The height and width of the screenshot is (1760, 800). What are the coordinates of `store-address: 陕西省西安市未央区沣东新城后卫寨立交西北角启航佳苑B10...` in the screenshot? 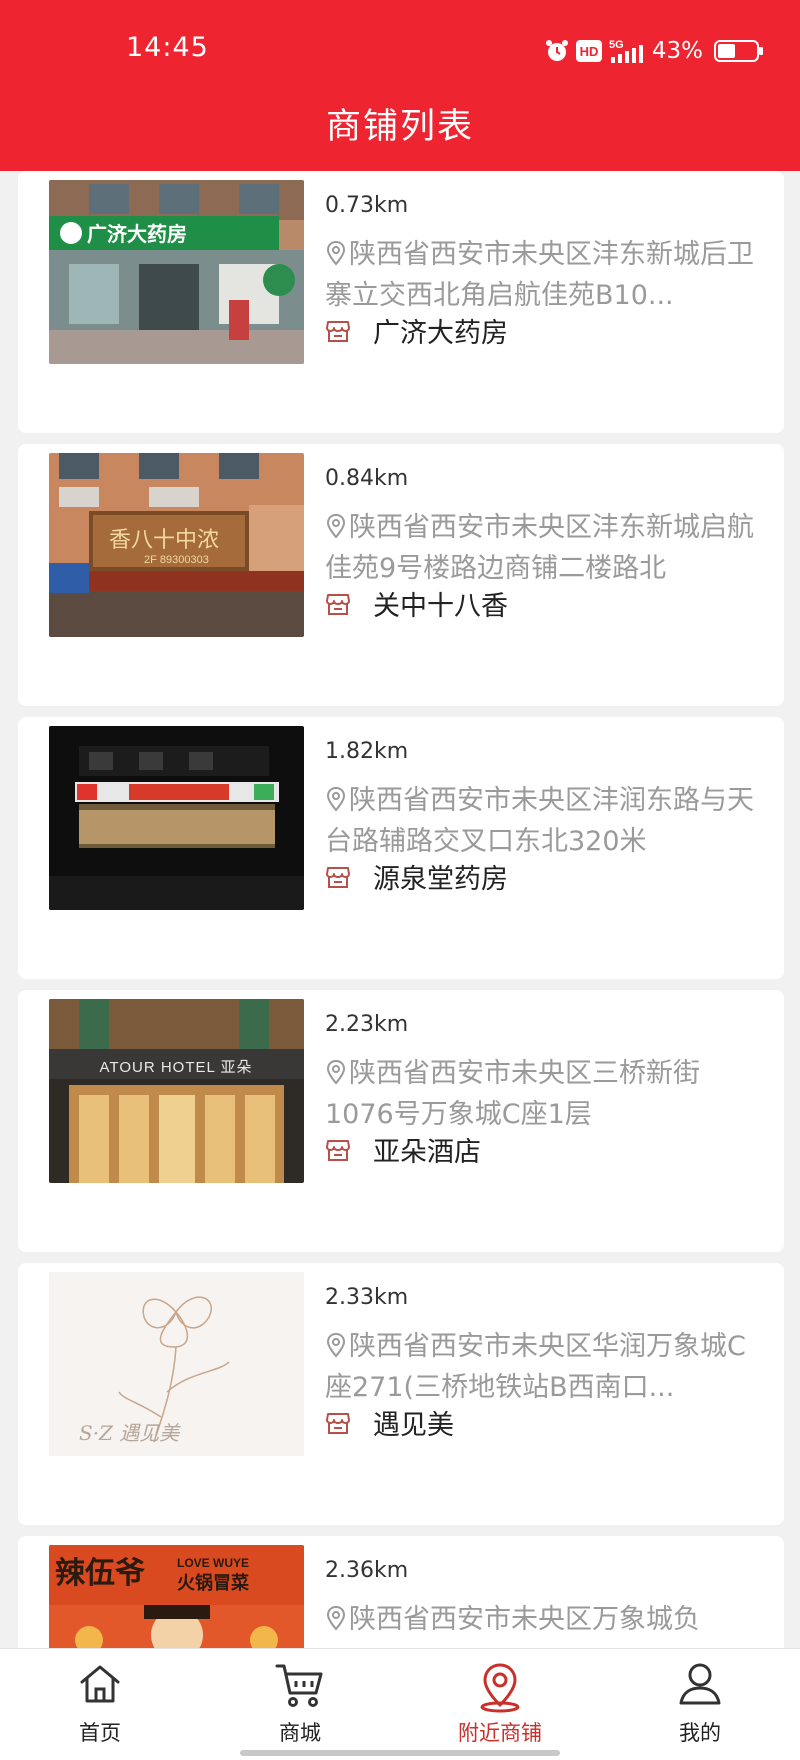 It's located at (539, 275).